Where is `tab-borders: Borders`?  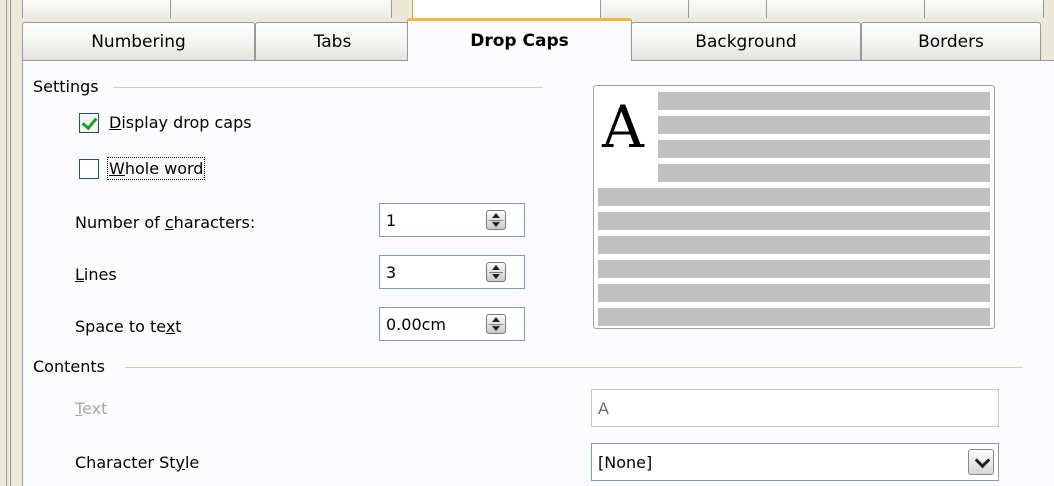 tab-borders: Borders is located at coordinates (951, 41).